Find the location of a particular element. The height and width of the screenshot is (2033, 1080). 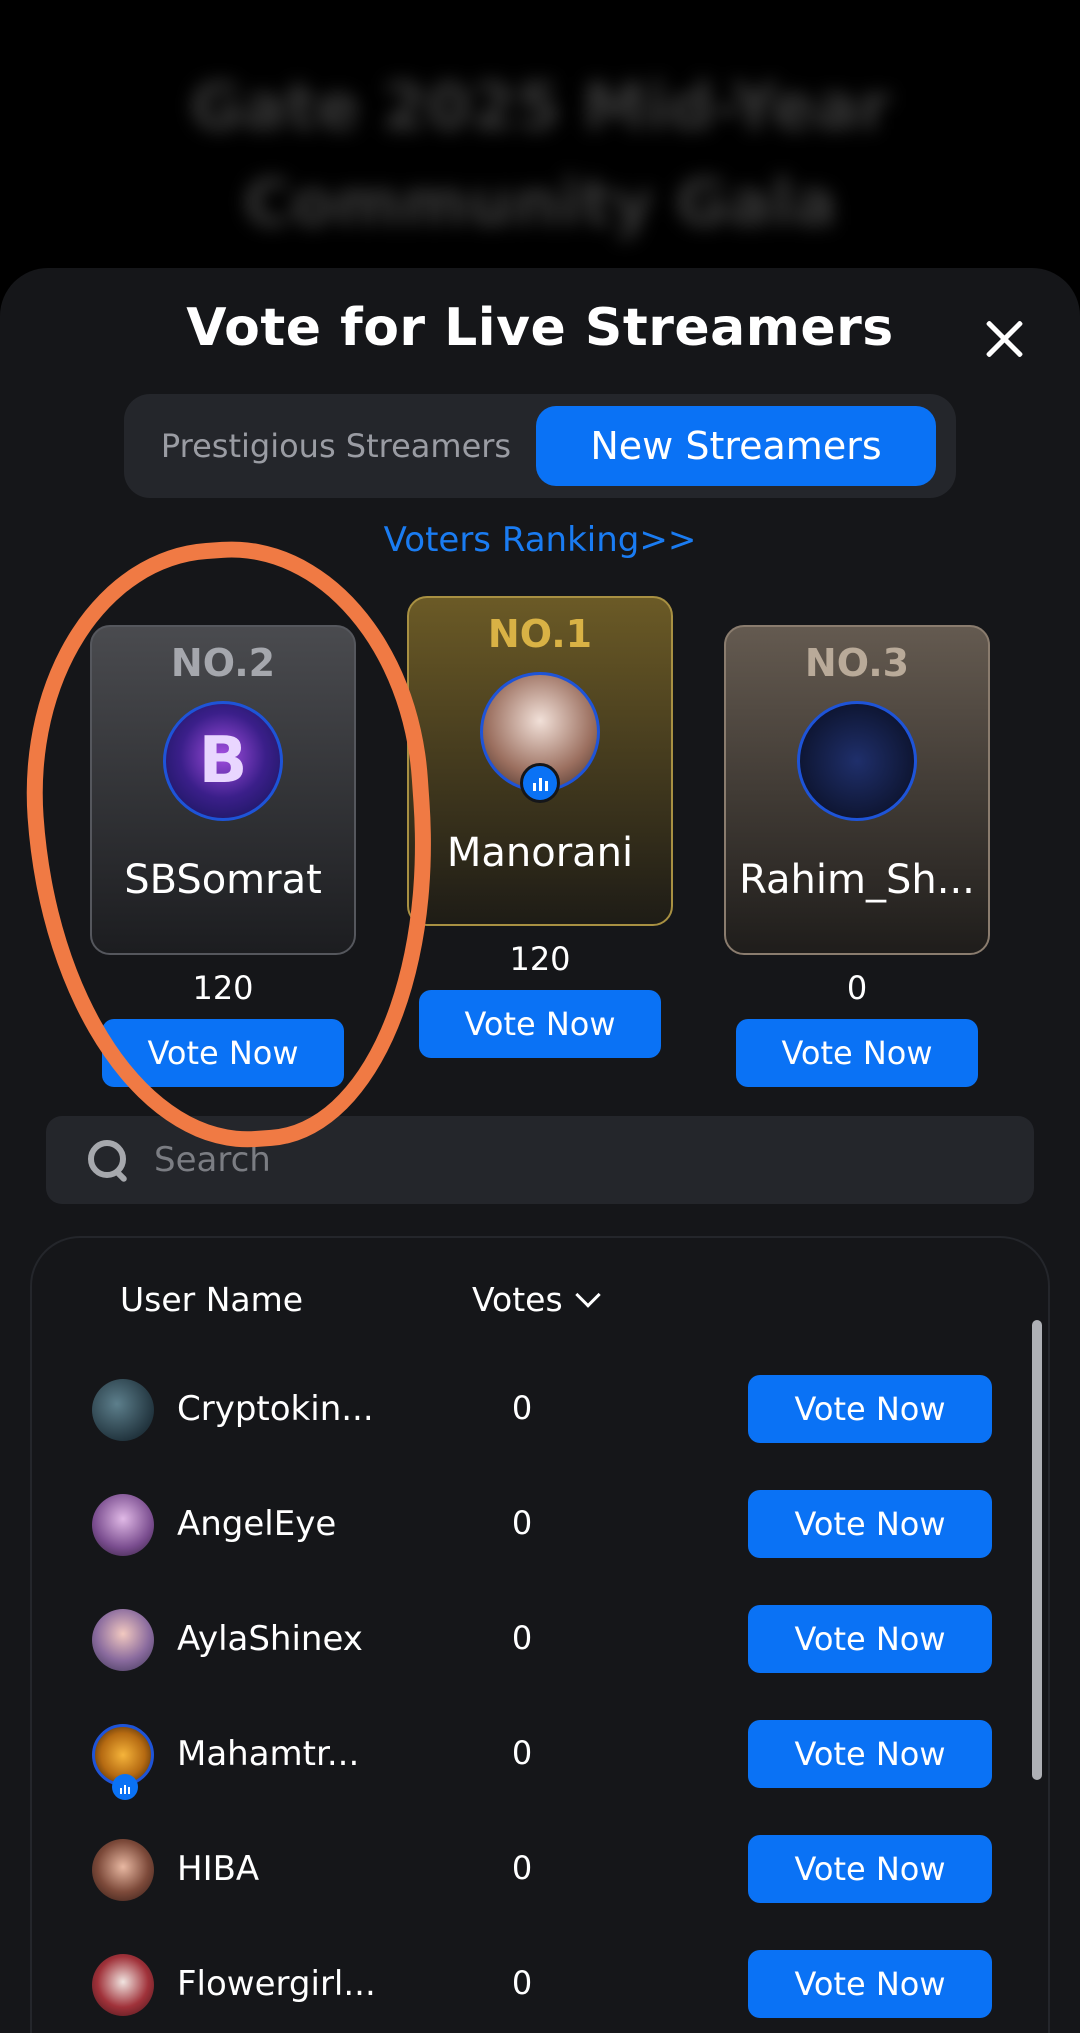

table-row: Mahamtr... 0 Vote Now is located at coordinates (532, 1755).